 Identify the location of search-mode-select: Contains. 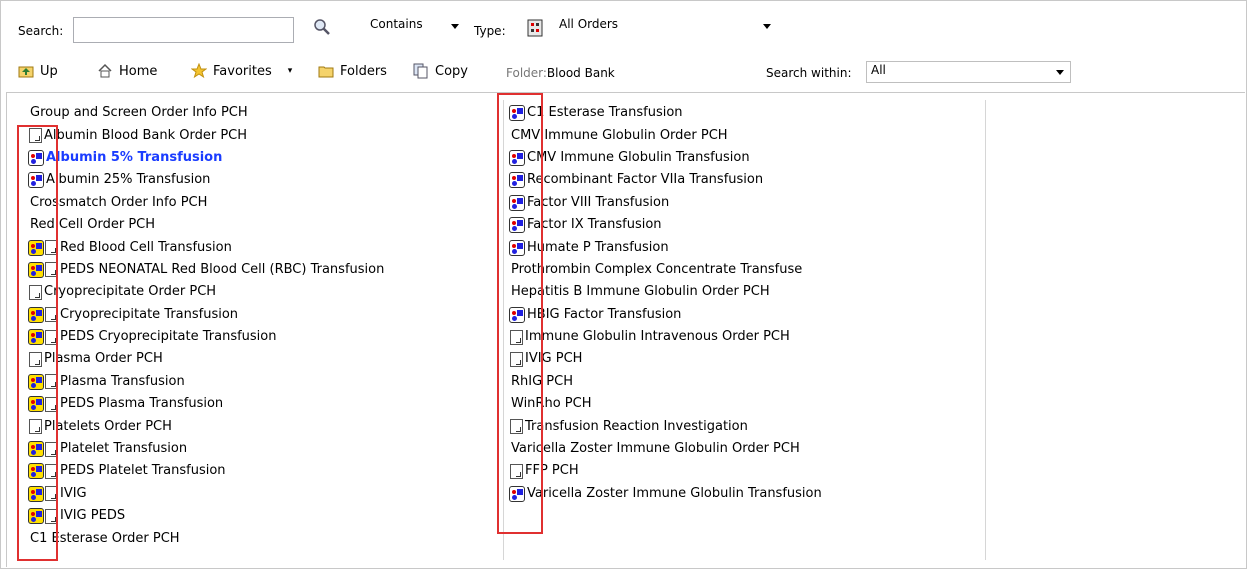
(409, 27).